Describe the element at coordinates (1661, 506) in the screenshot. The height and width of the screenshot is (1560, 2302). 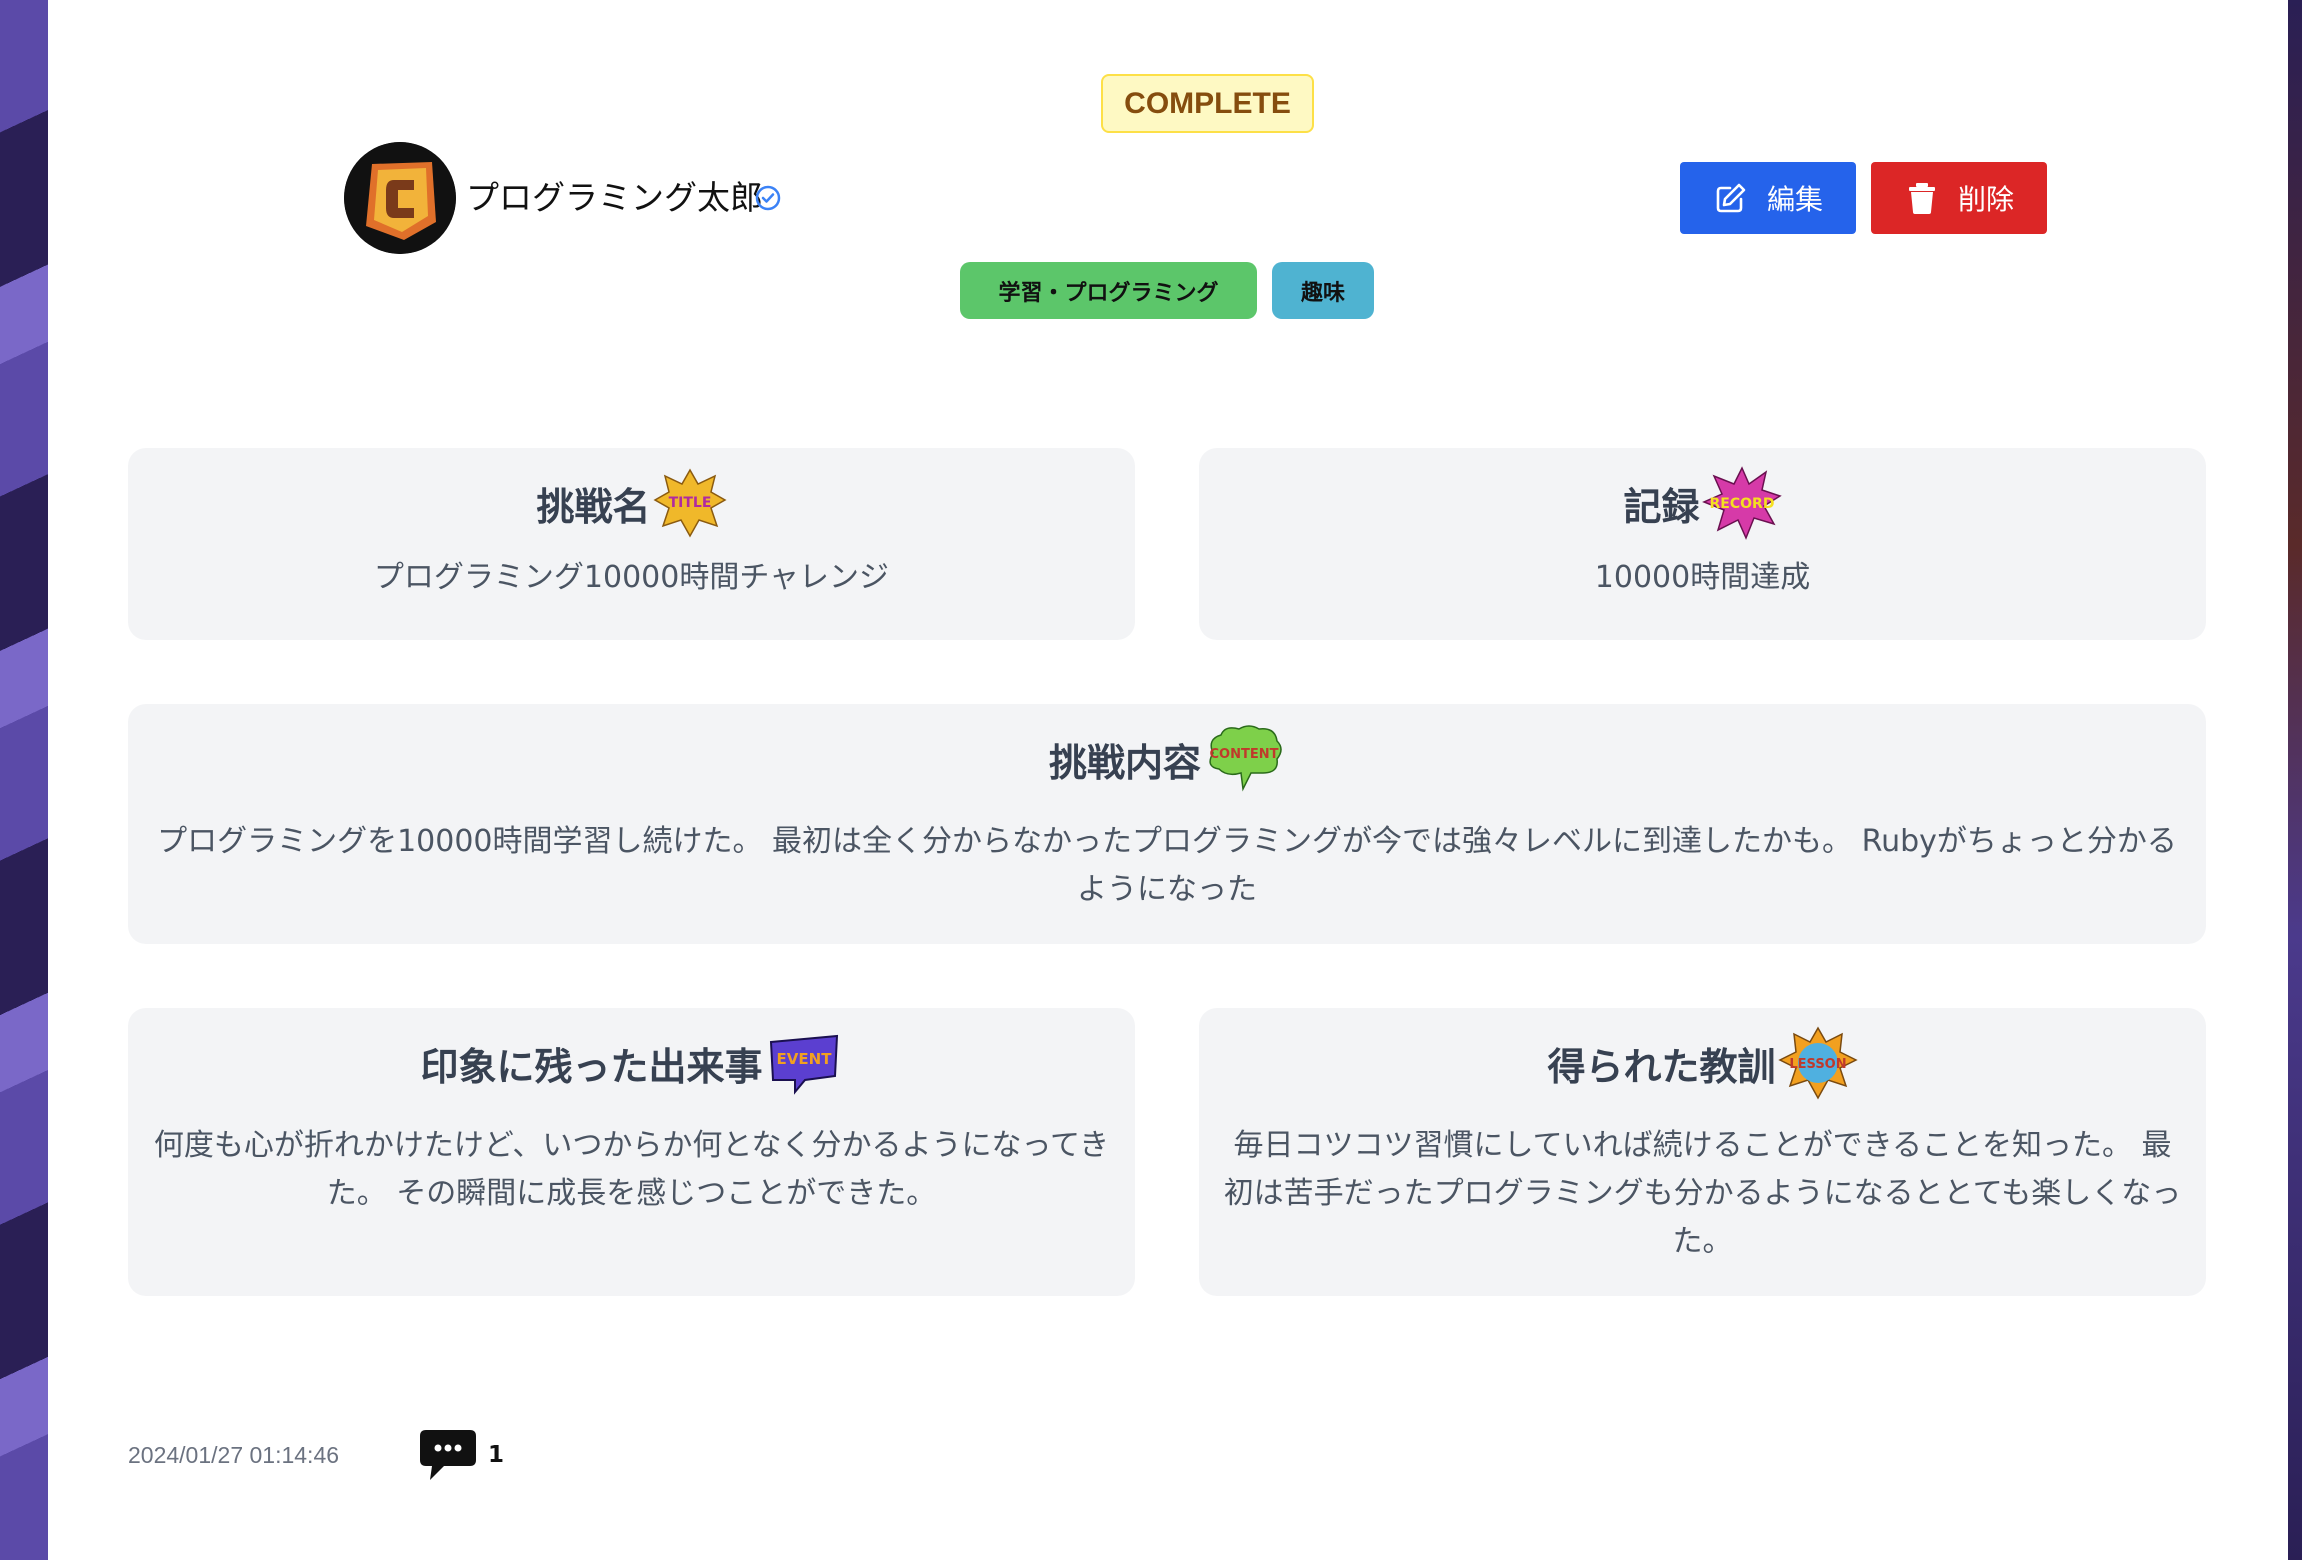
I see `record-heading-text: 記録` at that location.